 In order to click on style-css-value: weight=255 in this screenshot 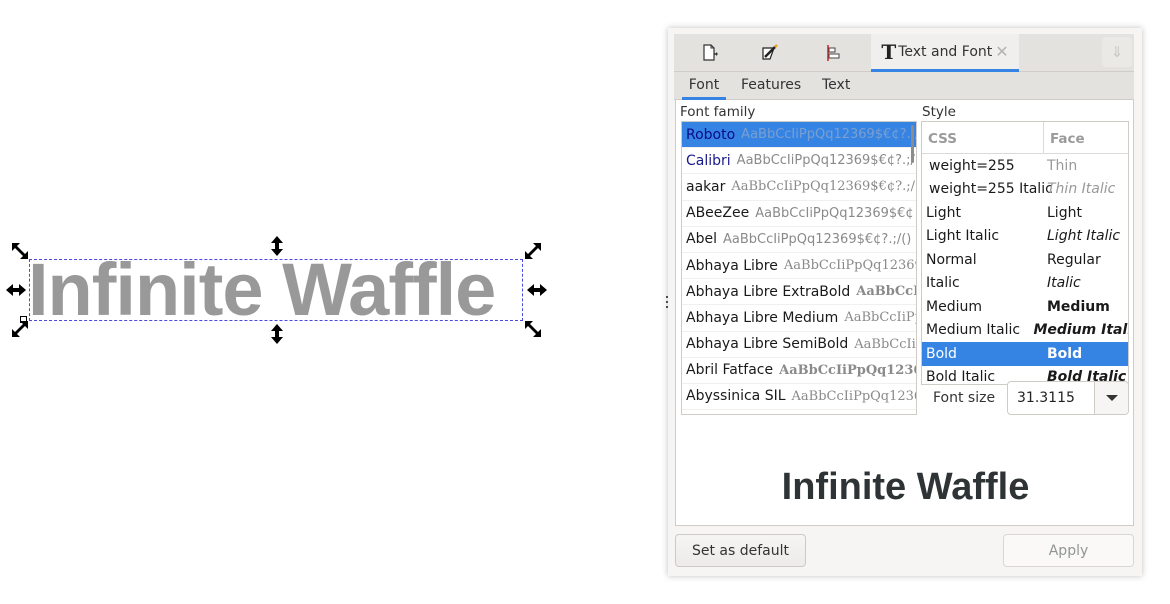, I will do `click(972, 165)`.